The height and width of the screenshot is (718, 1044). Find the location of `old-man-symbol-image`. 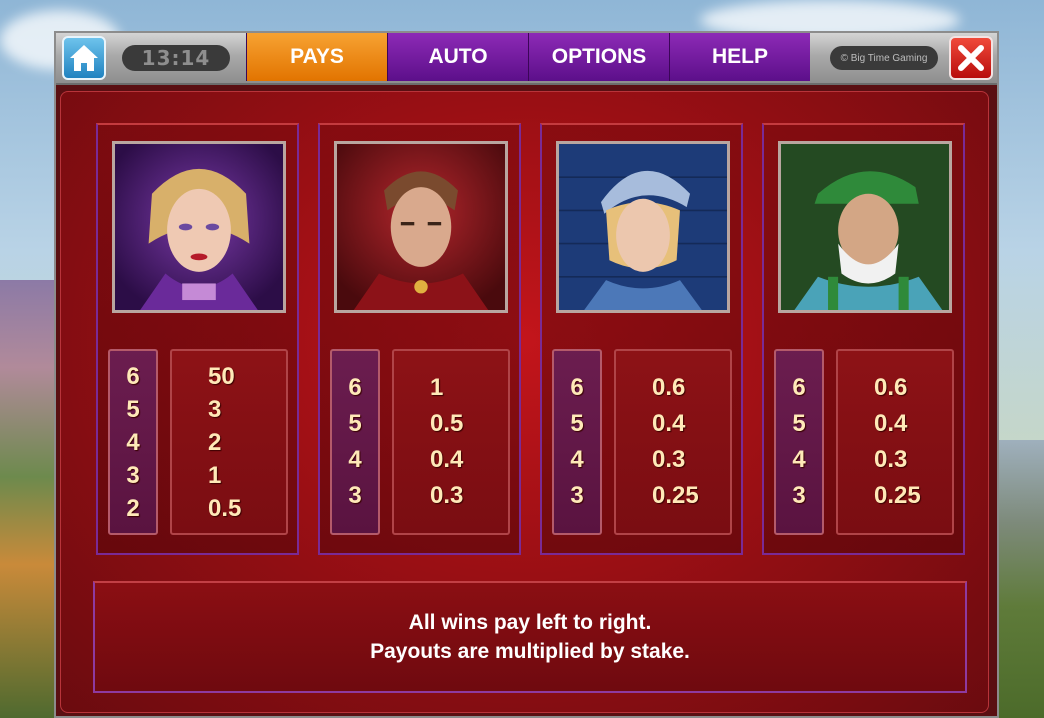

old-man-symbol-image is located at coordinates (865, 227).